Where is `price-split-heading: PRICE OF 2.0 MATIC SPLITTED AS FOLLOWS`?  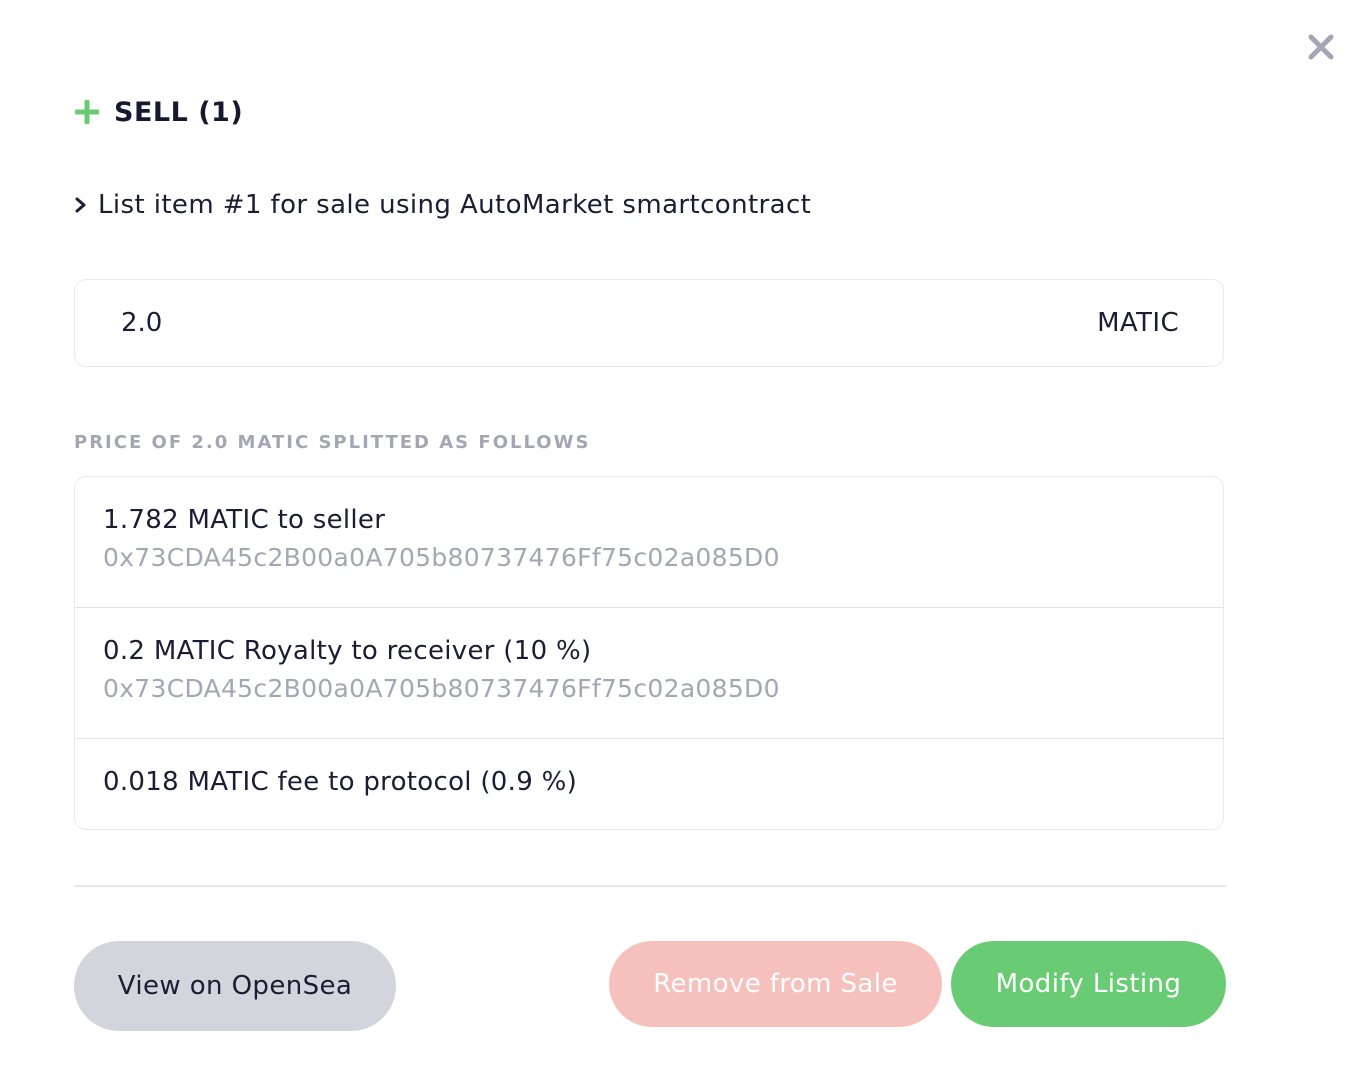
price-split-heading: PRICE OF 2.0 MATIC SPLITTED AS FOLLOWS is located at coordinates (332, 442).